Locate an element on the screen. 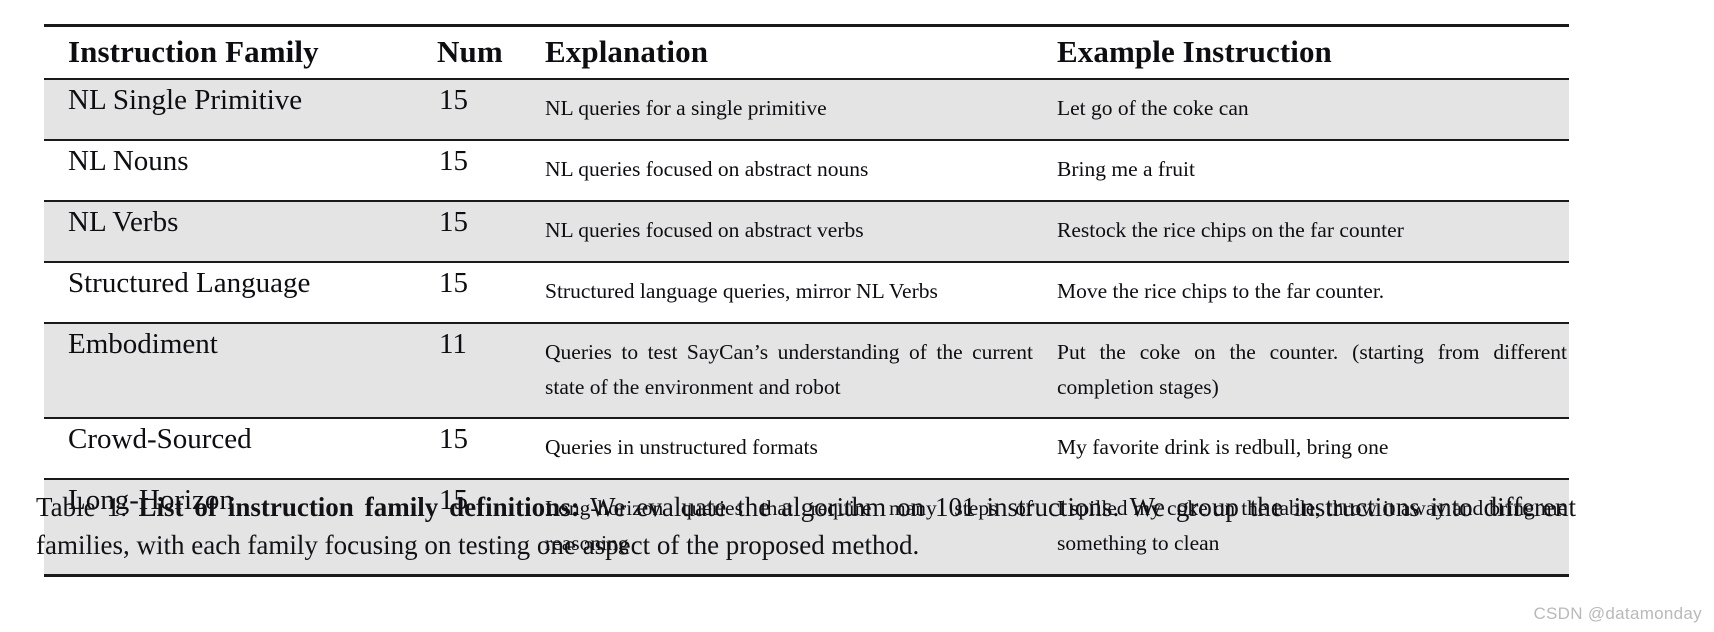 This screenshot has height=632, width=1714. cell-explanation: NL queries for a single primitive is located at coordinates (793, 109).